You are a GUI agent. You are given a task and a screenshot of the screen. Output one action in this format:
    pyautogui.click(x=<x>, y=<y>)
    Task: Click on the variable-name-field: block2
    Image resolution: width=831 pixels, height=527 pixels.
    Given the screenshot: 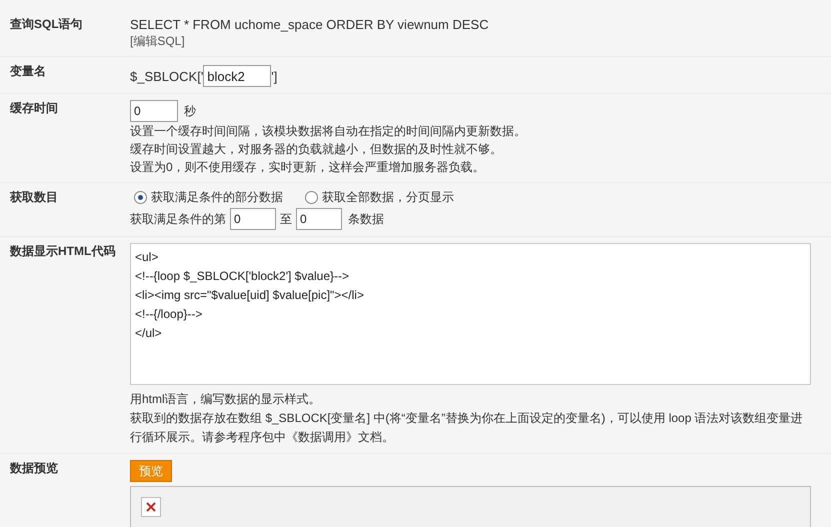 What is the action you would take?
    pyautogui.click(x=237, y=76)
    